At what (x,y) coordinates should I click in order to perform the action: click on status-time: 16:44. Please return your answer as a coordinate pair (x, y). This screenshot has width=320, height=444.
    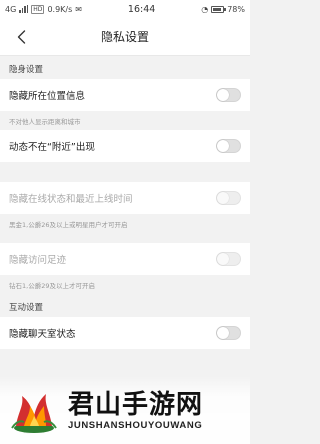
    Looking at the image, I should click on (141, 9).